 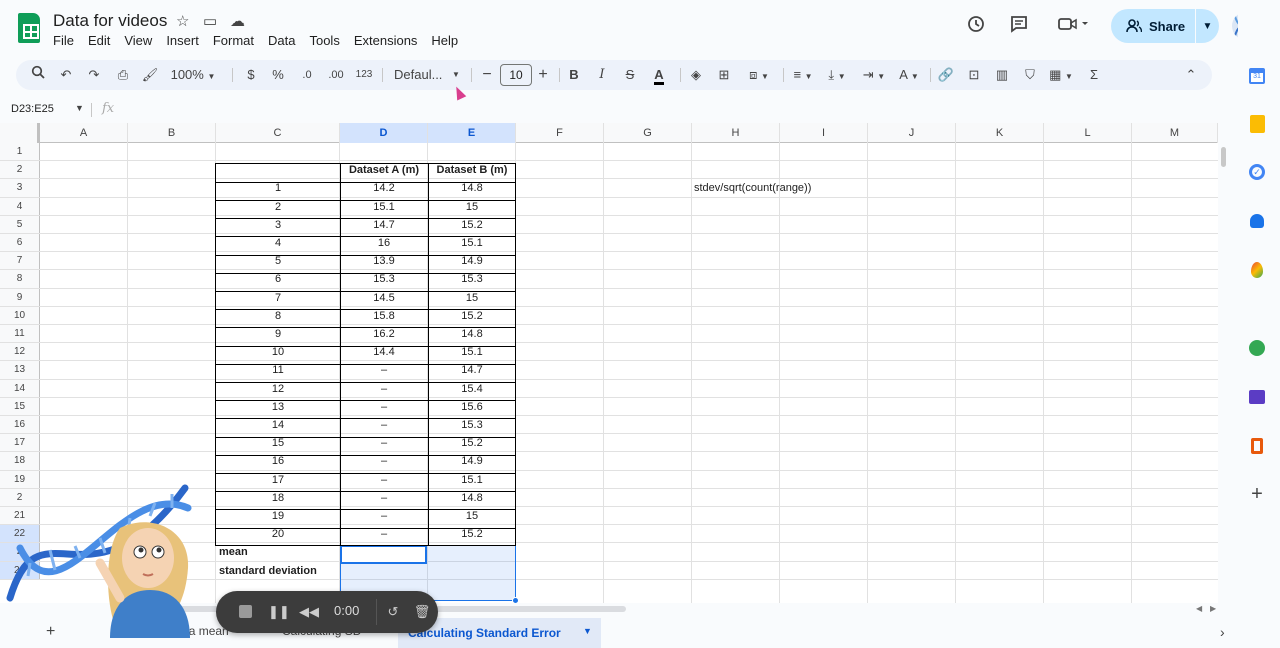 What do you see at coordinates (1073, 26) in the screenshot?
I see `video-icon` at bounding box center [1073, 26].